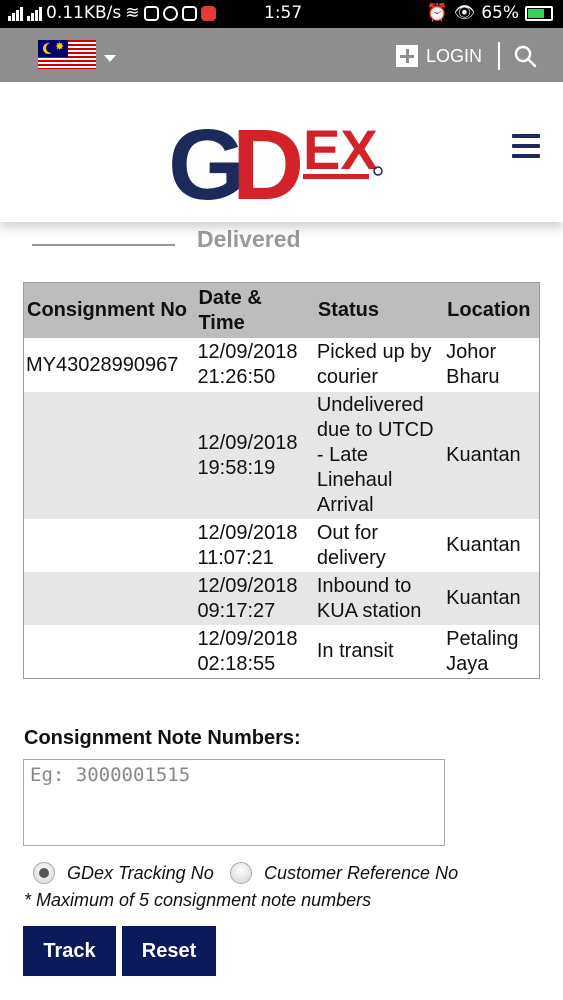 This screenshot has height=1000, width=563. I want to click on whatsapp-icon, so click(170, 13).